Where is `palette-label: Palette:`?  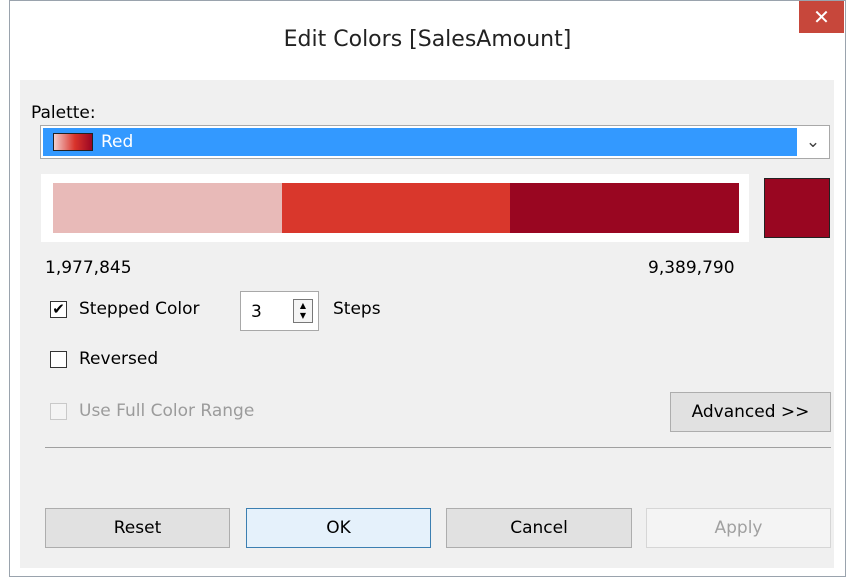
palette-label: Palette: is located at coordinates (63, 113).